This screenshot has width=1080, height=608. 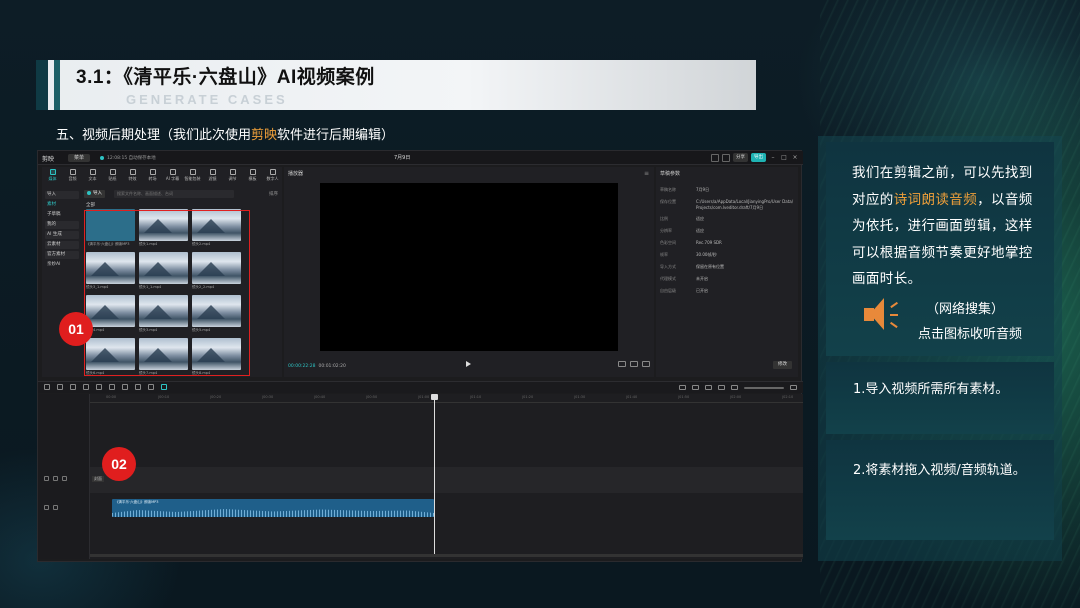 I want to click on crop-icon, so click(x=634, y=364).